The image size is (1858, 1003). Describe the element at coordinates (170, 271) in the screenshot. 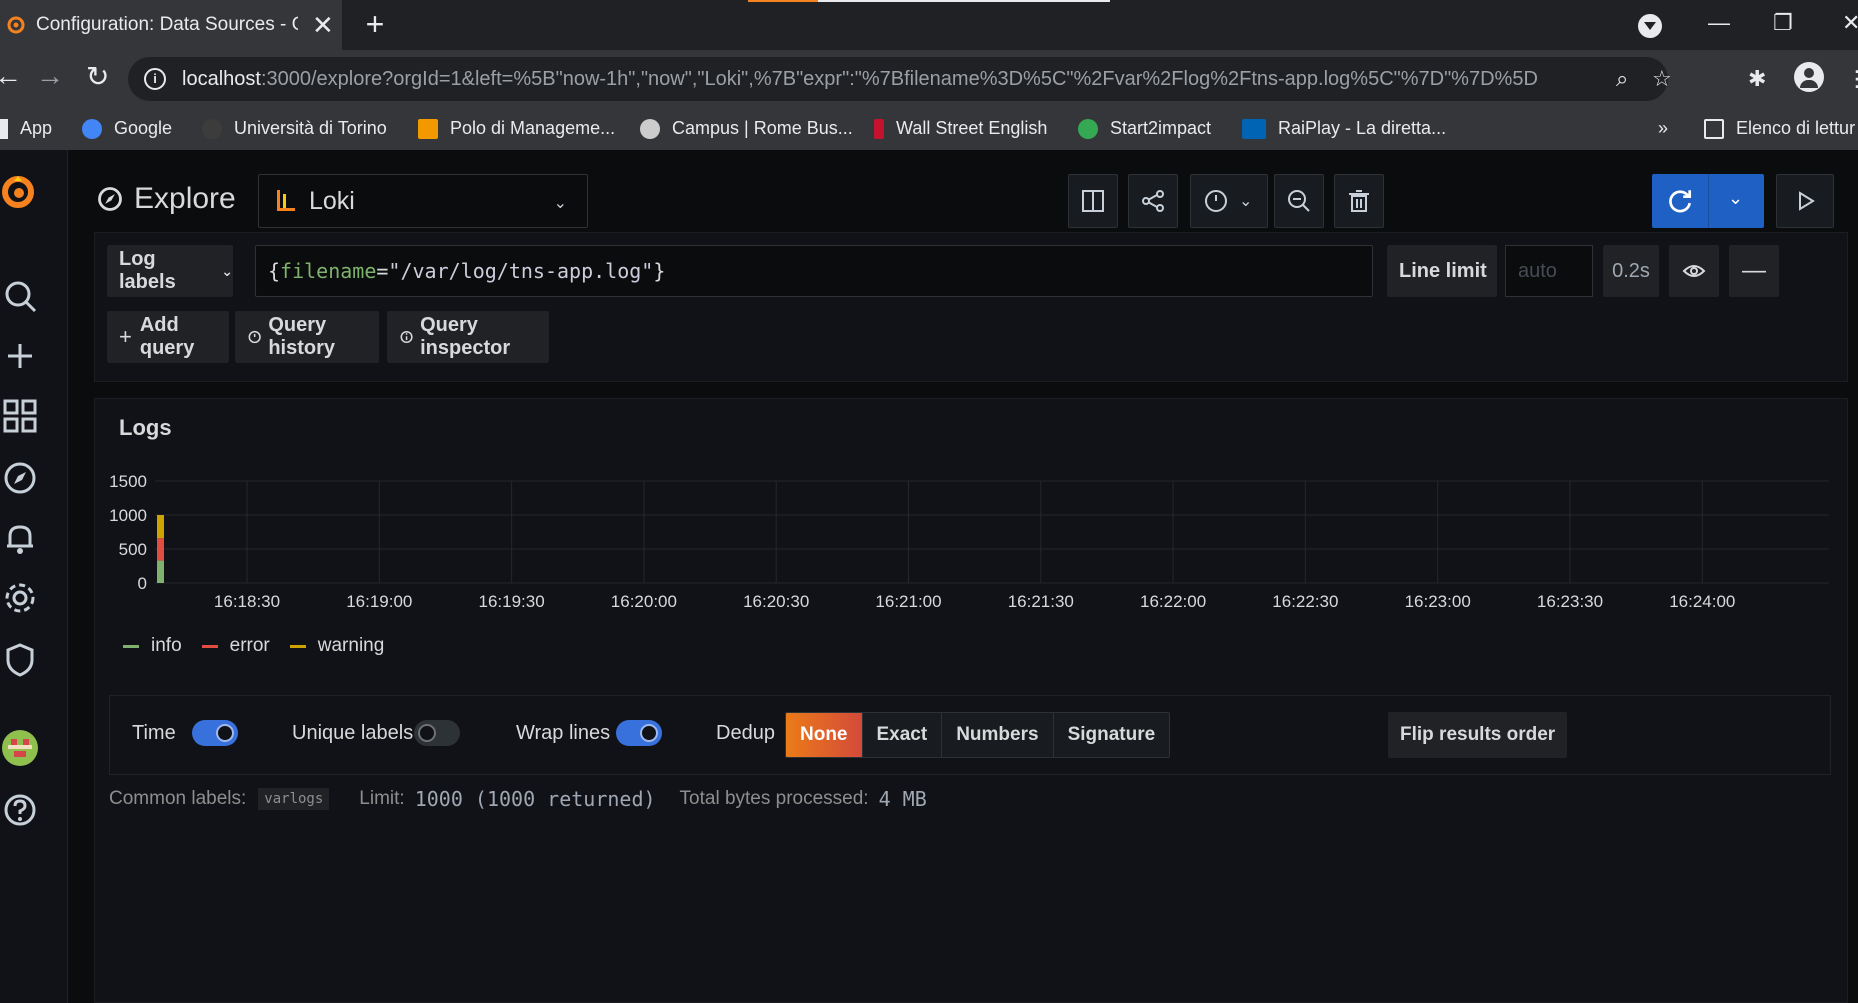

I see `log-labels-button: Log labels ⌄` at that location.